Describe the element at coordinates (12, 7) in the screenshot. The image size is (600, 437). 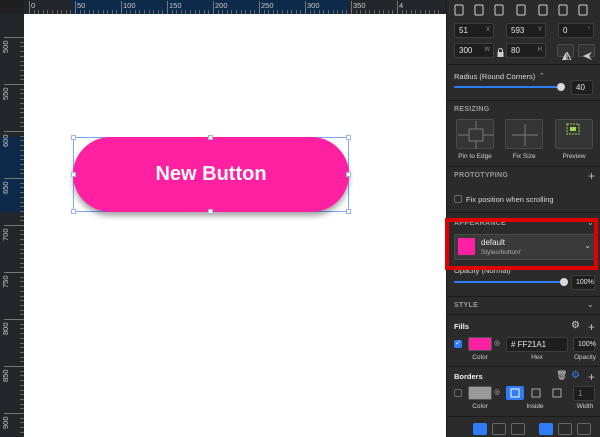
I see `ruler-corner` at that location.